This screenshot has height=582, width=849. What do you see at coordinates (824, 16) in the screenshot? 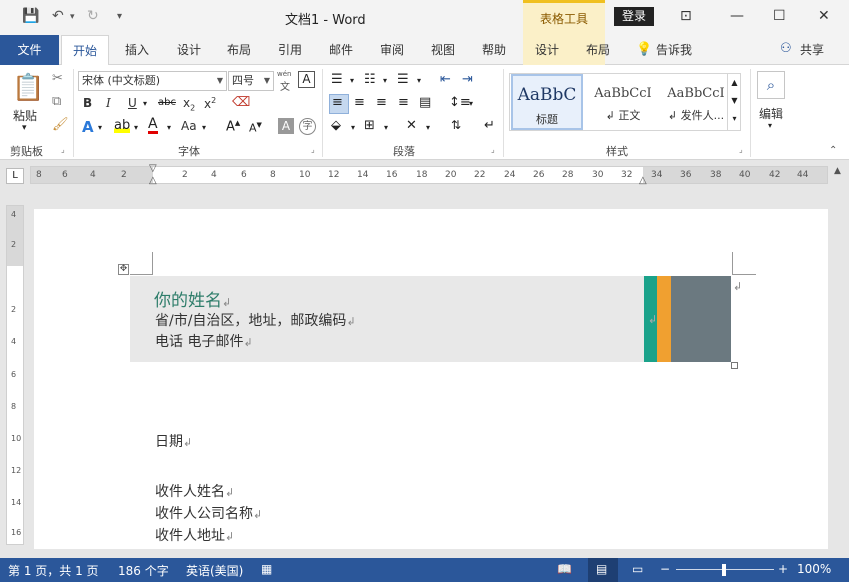
I see `close-icon: ✕` at bounding box center [824, 16].